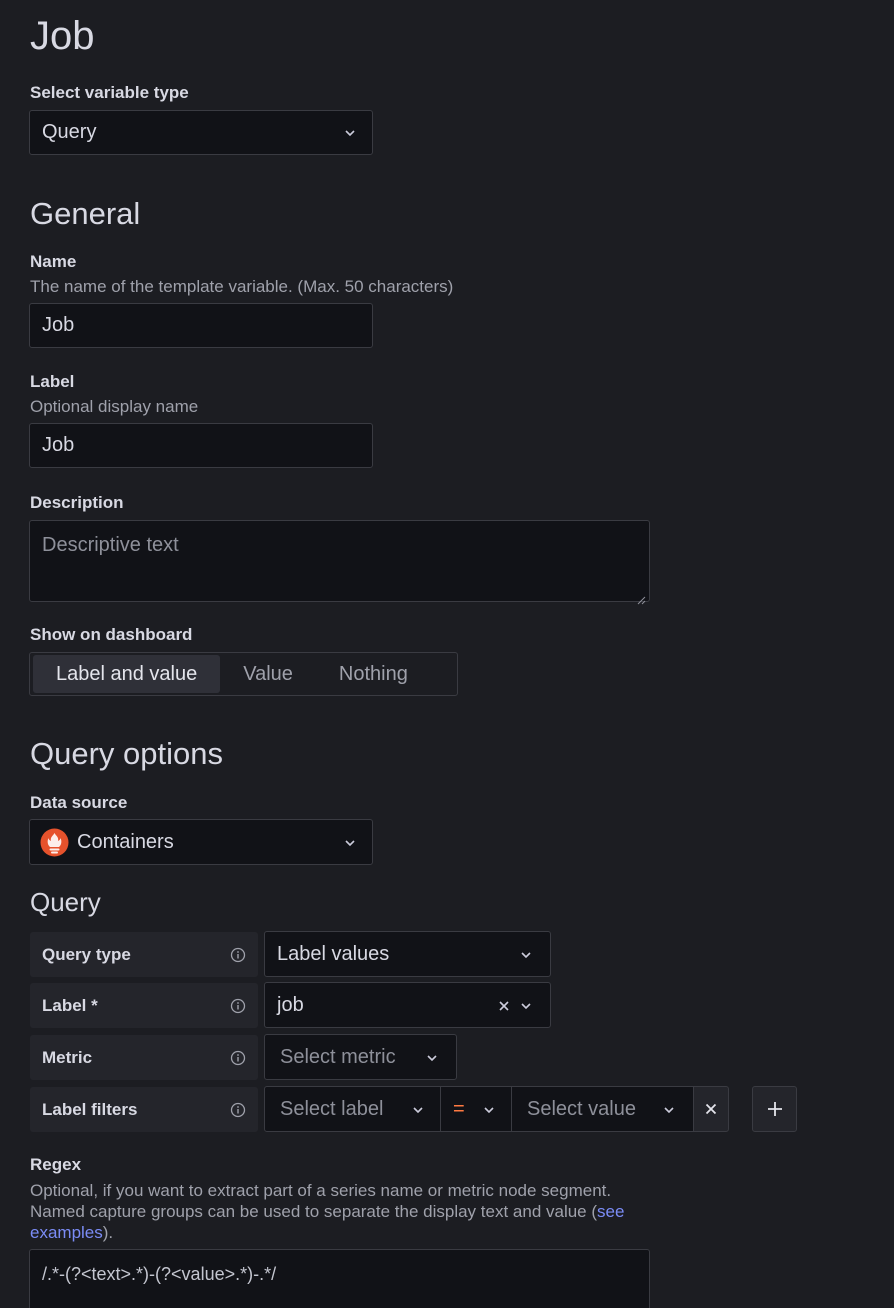  I want to click on name-input: Job, so click(201, 325).